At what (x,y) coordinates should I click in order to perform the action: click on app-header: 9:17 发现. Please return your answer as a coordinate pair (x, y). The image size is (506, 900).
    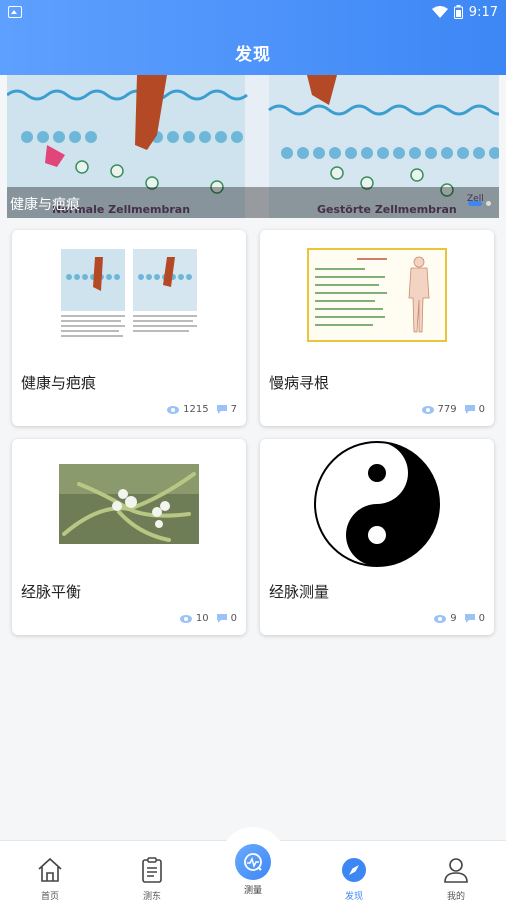
    Looking at the image, I should click on (253, 37).